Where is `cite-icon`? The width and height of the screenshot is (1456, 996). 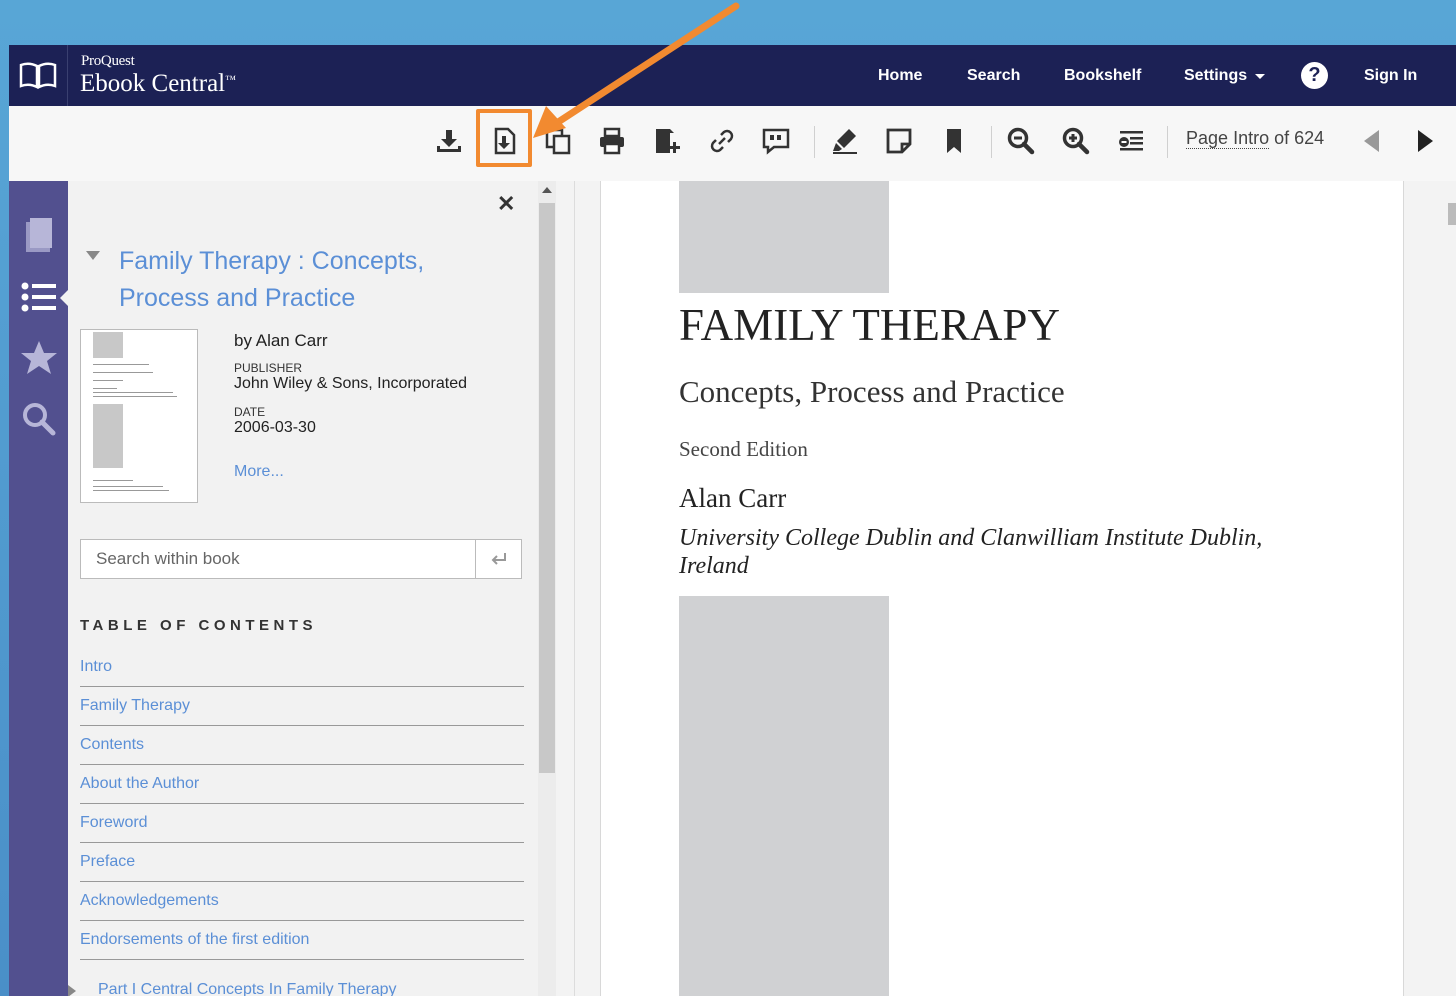 cite-icon is located at coordinates (776, 141).